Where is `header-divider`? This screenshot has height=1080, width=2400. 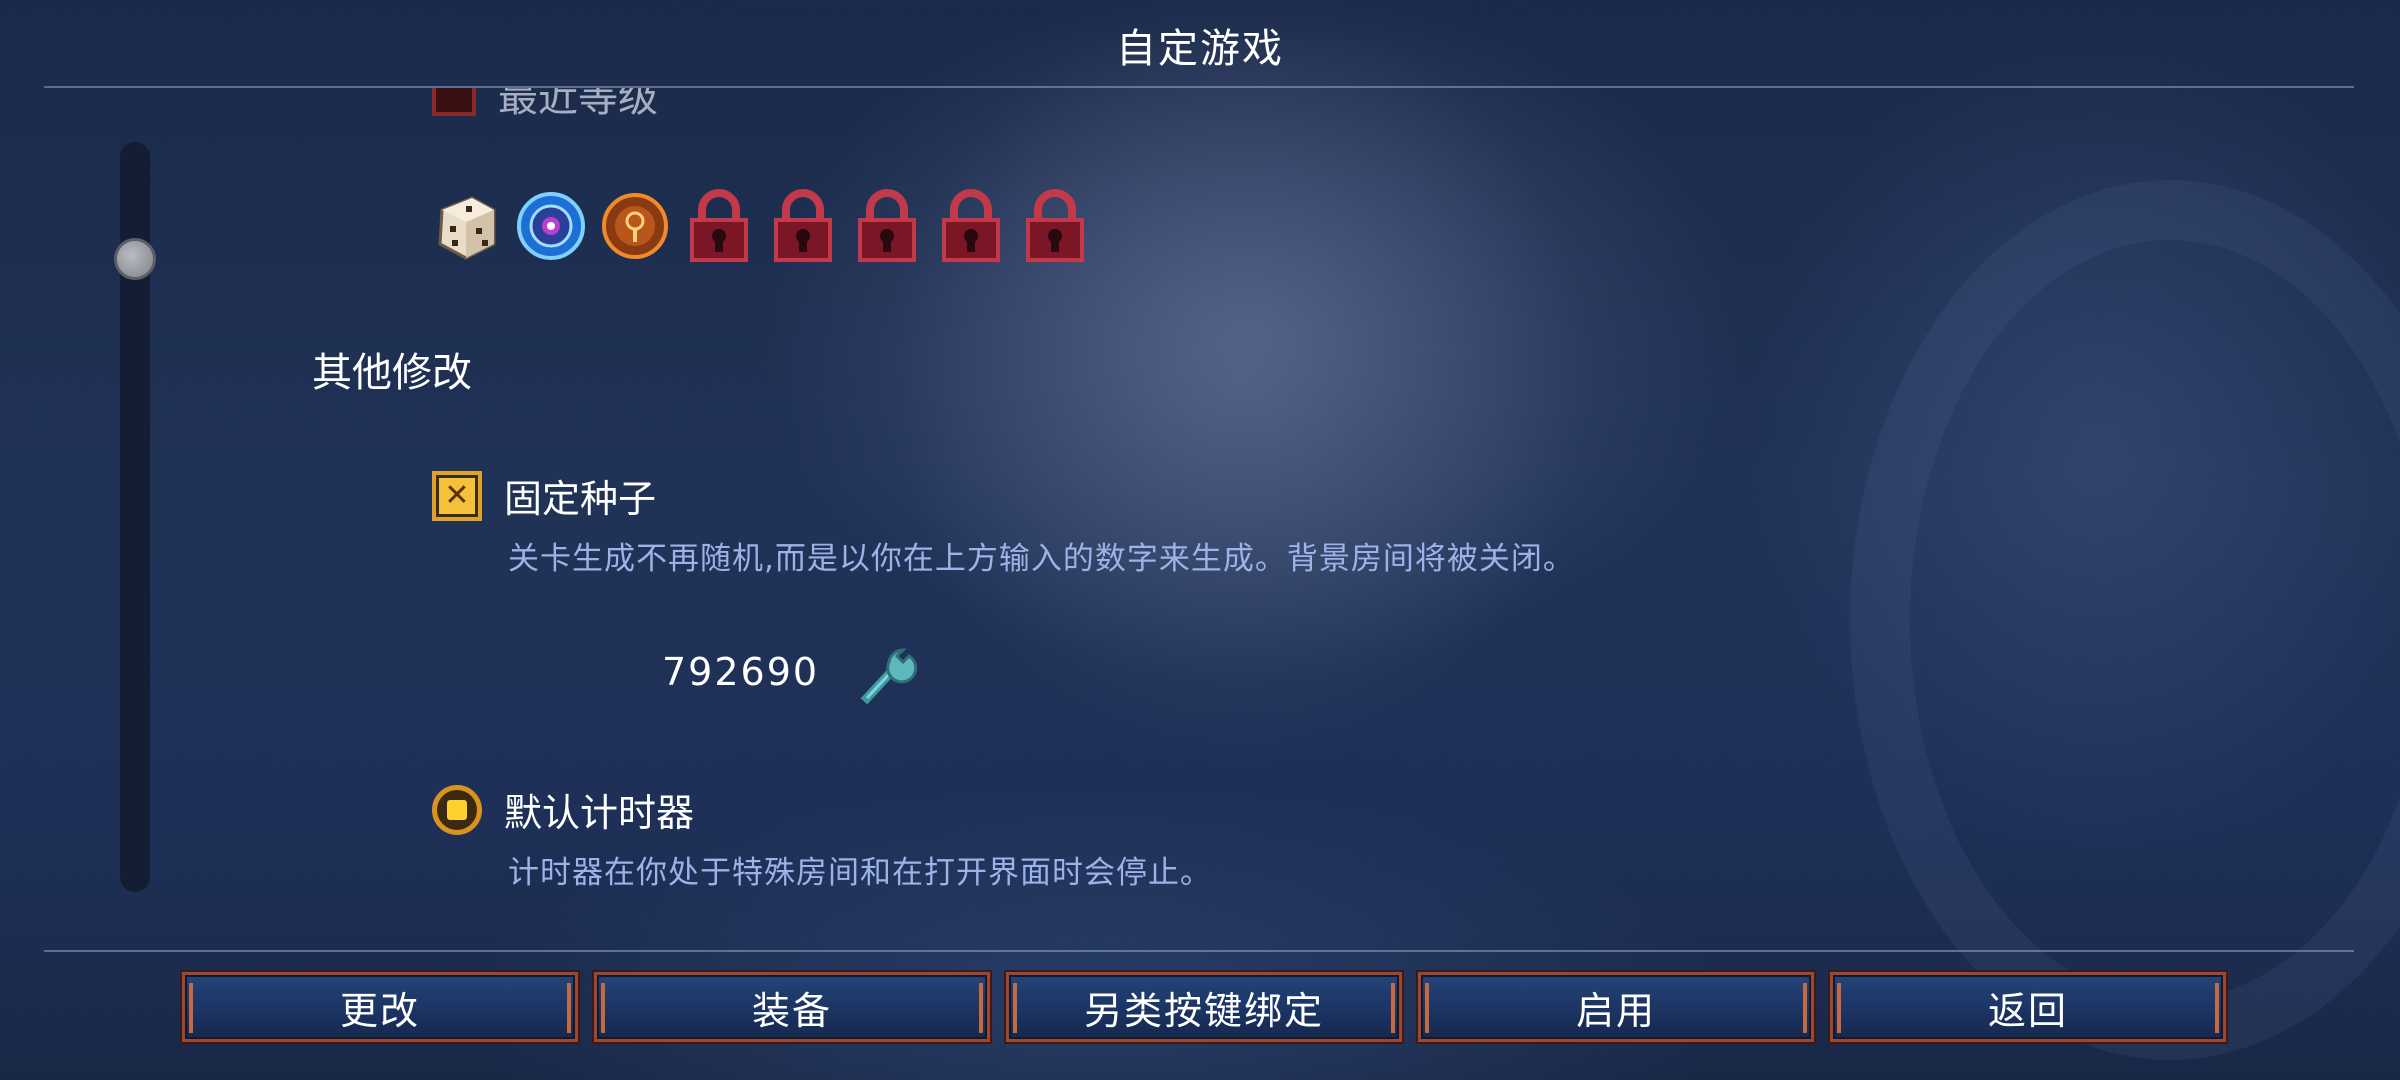
header-divider is located at coordinates (1199, 87).